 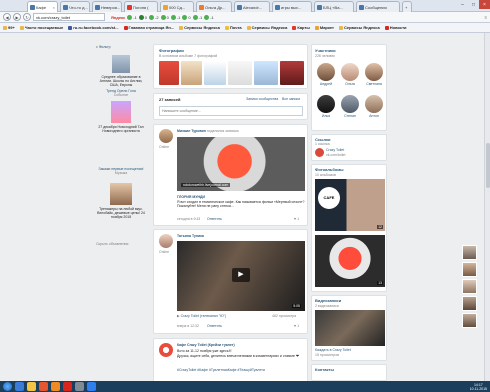 What do you see at coordinates (54, 7) in the screenshot?
I see `close-tab-icon: ×` at bounding box center [54, 7].